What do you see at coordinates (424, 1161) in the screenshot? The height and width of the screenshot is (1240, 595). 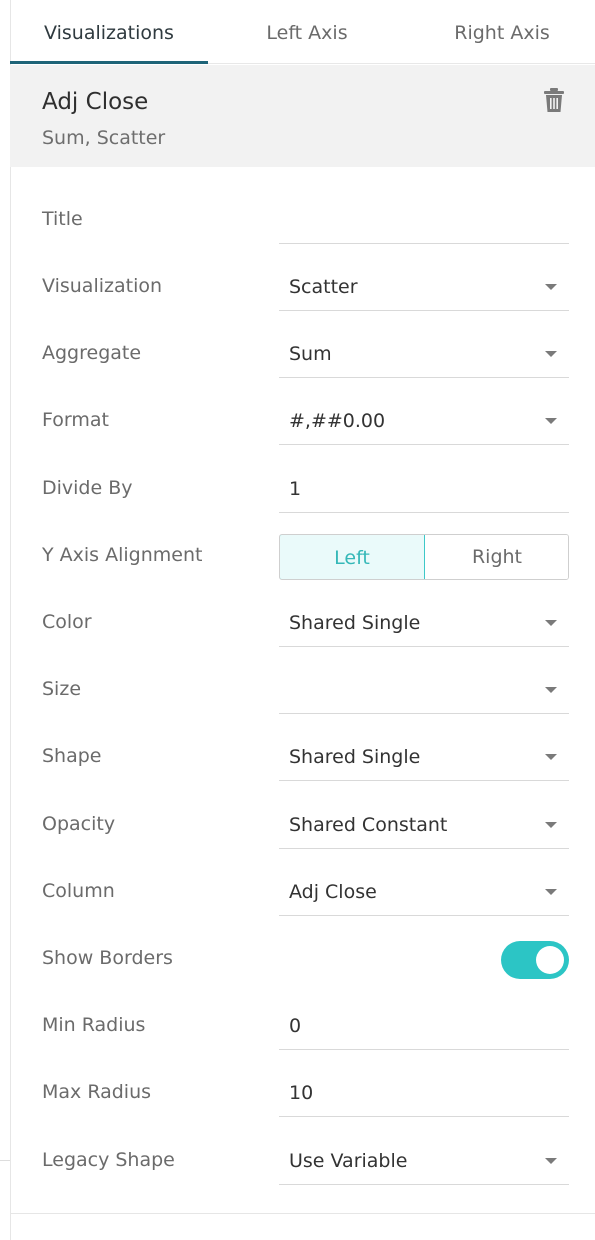 I see `legacy-shape-dropdown: Use Variable` at bounding box center [424, 1161].